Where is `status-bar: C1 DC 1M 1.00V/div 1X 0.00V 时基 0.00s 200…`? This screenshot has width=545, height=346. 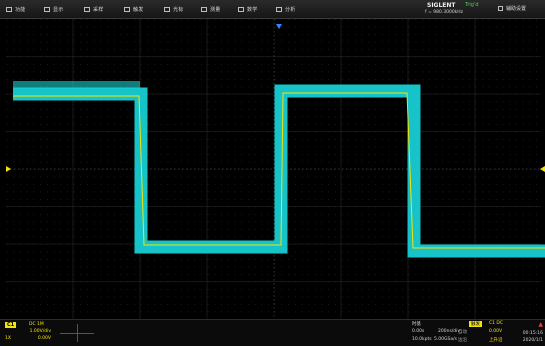 status-bar: C1 DC 1M 1.00V/div 1X 0.00V 时基 0.00s 200… is located at coordinates (272, 332).